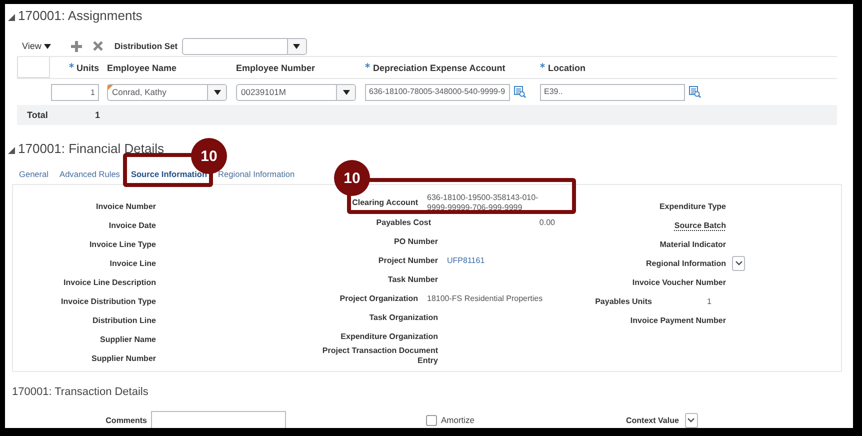 The height and width of the screenshot is (436, 862). What do you see at coordinates (146, 46) in the screenshot?
I see `field-label: Distribution Set` at bounding box center [146, 46].